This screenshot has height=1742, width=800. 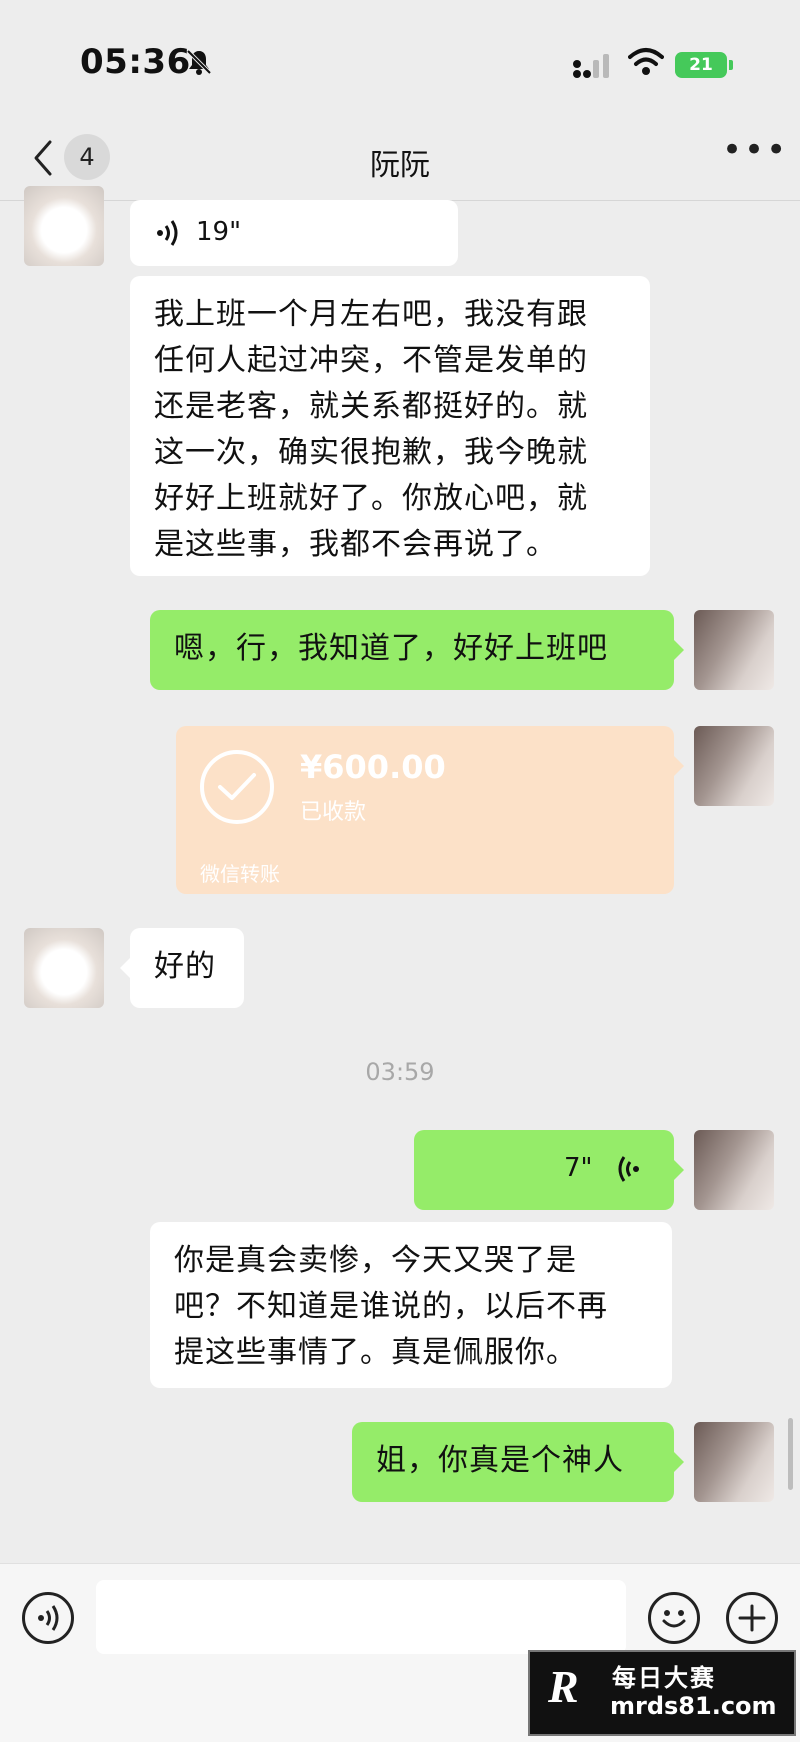 I want to click on chat-title: 阮阮, so click(x=400, y=165).